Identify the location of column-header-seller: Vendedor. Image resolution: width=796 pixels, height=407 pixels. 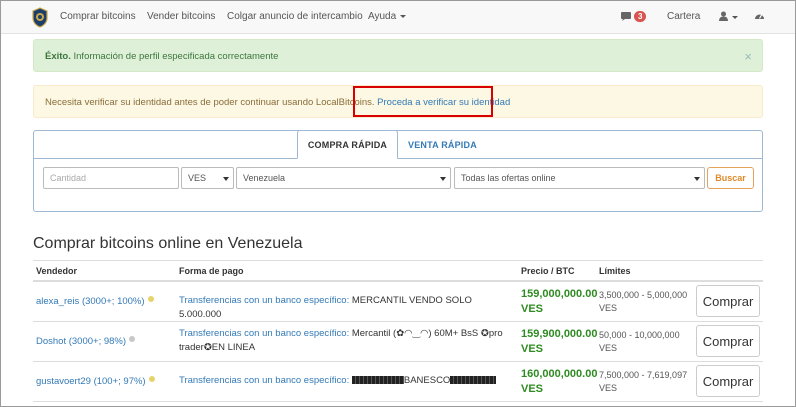
(57, 271).